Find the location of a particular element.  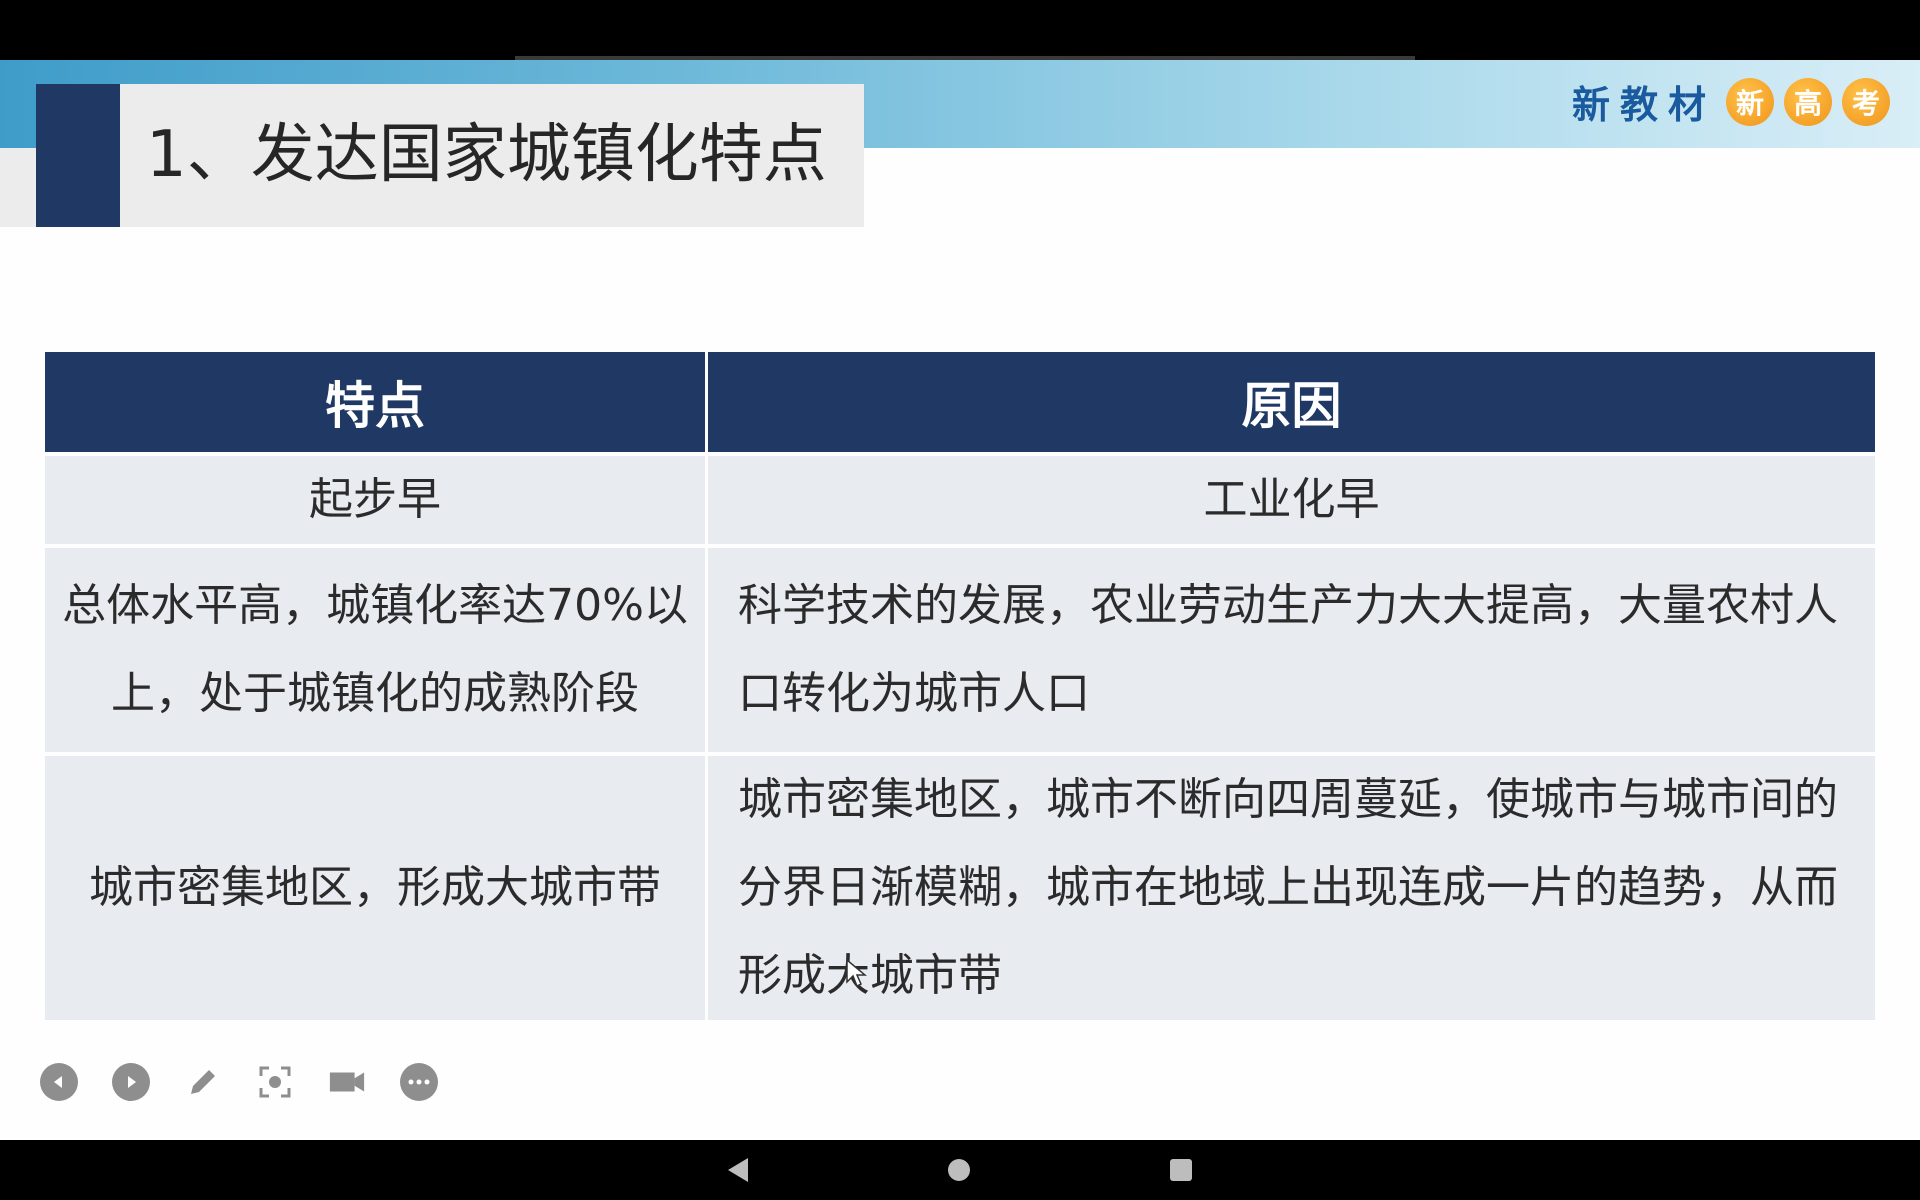

mouse-cursor-icon is located at coordinates (856, 973).